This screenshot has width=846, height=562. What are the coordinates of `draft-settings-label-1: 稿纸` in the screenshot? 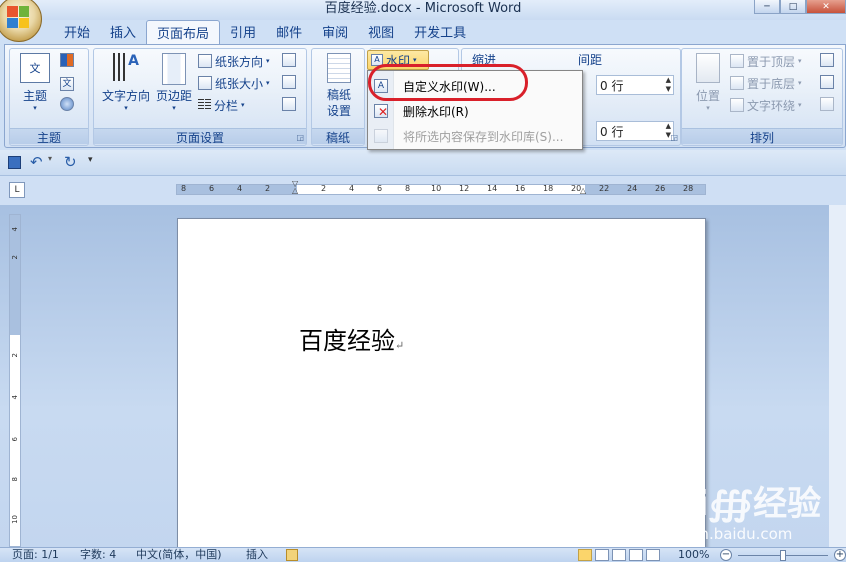 It's located at (338, 95).